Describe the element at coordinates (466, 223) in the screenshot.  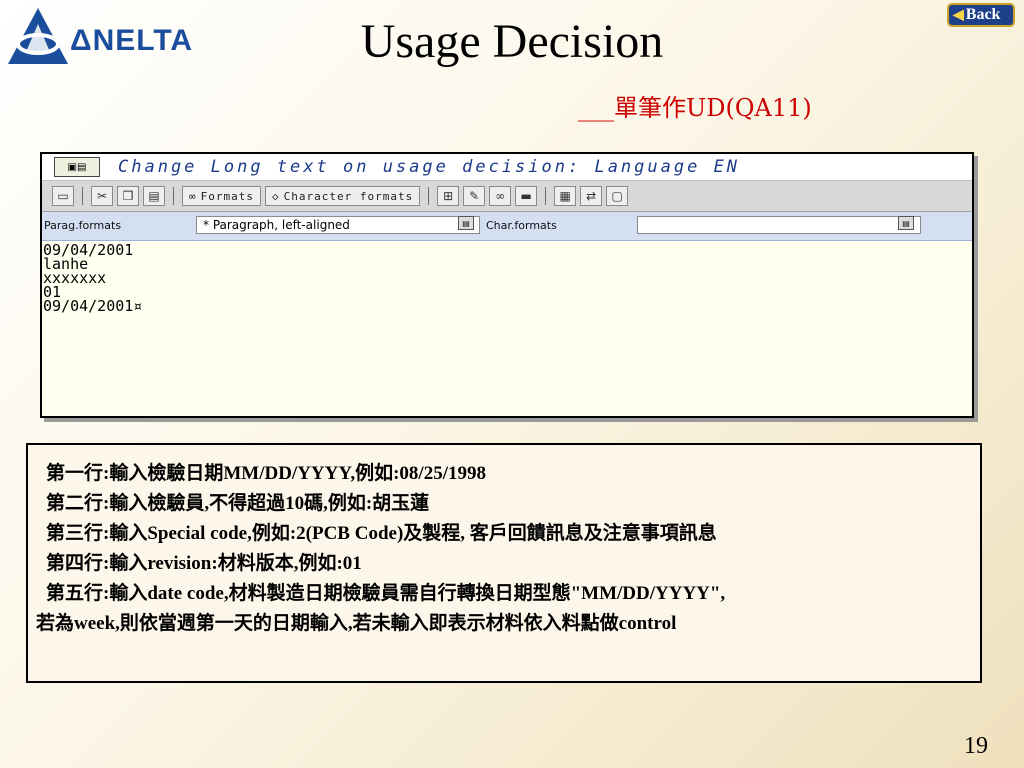
I see `paragraph-dropdown-icon: ▤` at that location.